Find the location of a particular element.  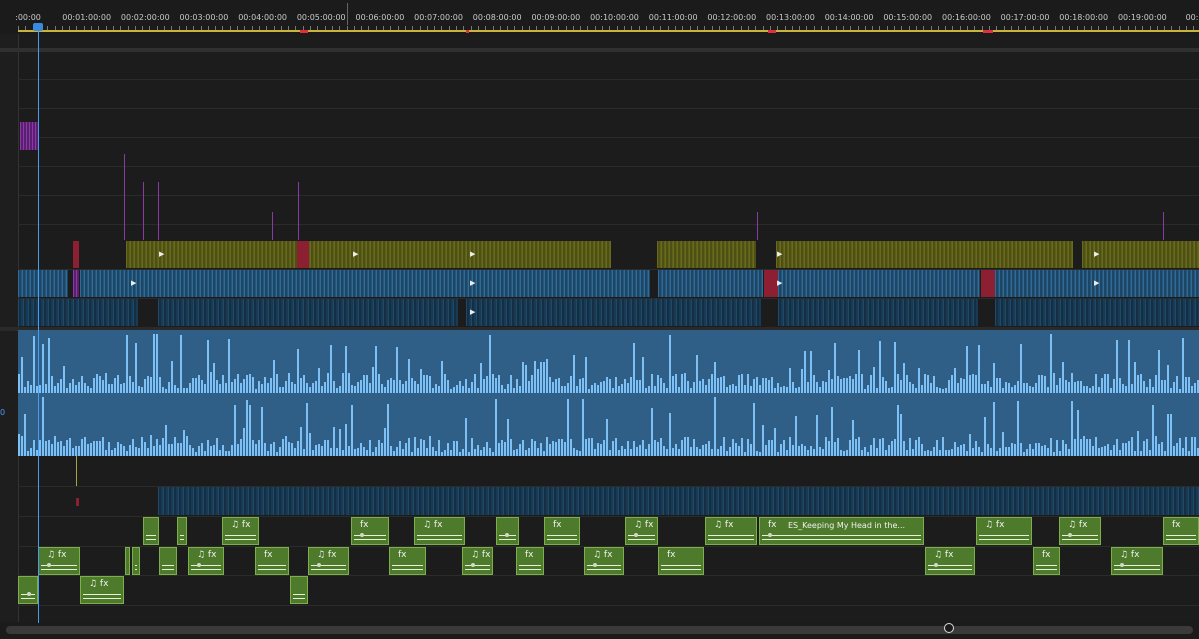

video-track-v7 is located at coordinates (608, 129).